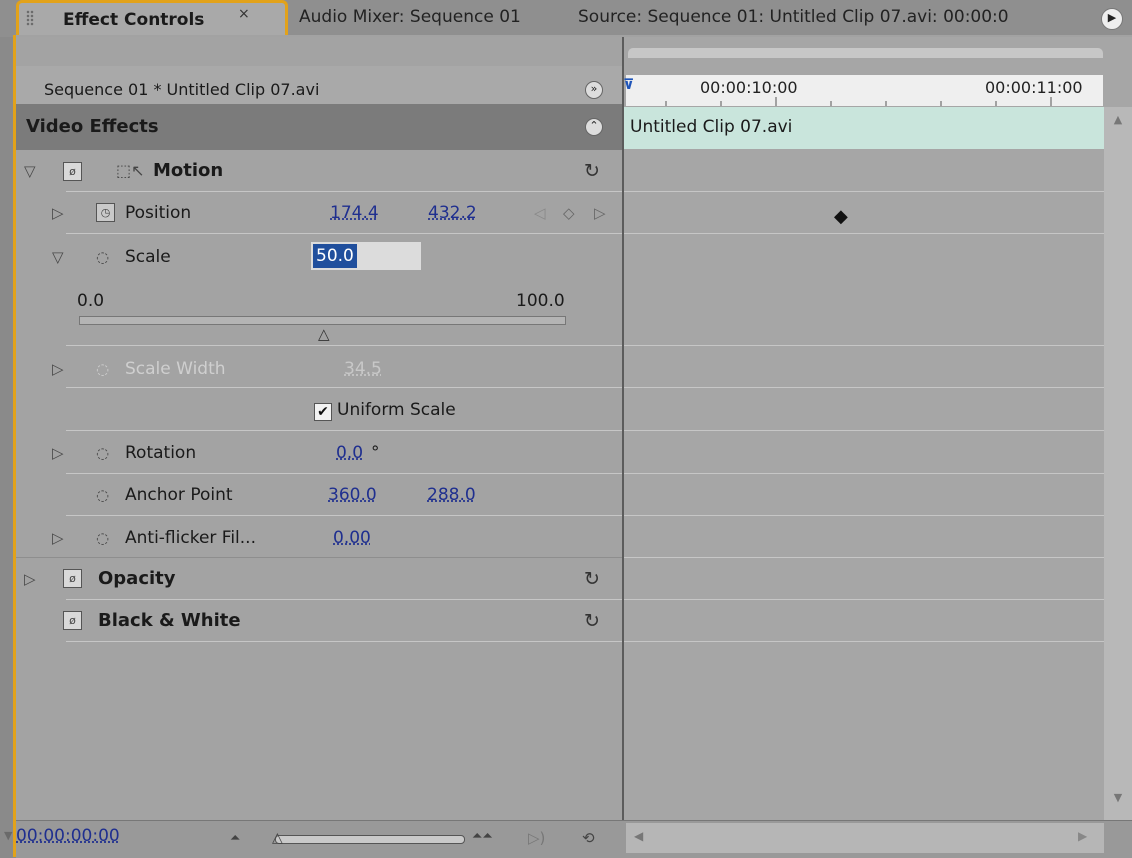 This screenshot has width=1132, height=858. I want to click on anchor-y-value: 288.0, so click(451, 495).